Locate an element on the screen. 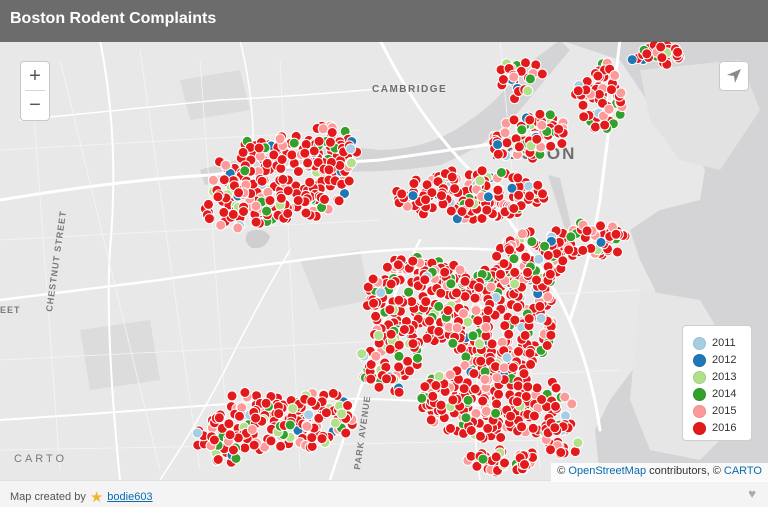 The height and width of the screenshot is (507, 768). locate-button is located at coordinates (734, 76).